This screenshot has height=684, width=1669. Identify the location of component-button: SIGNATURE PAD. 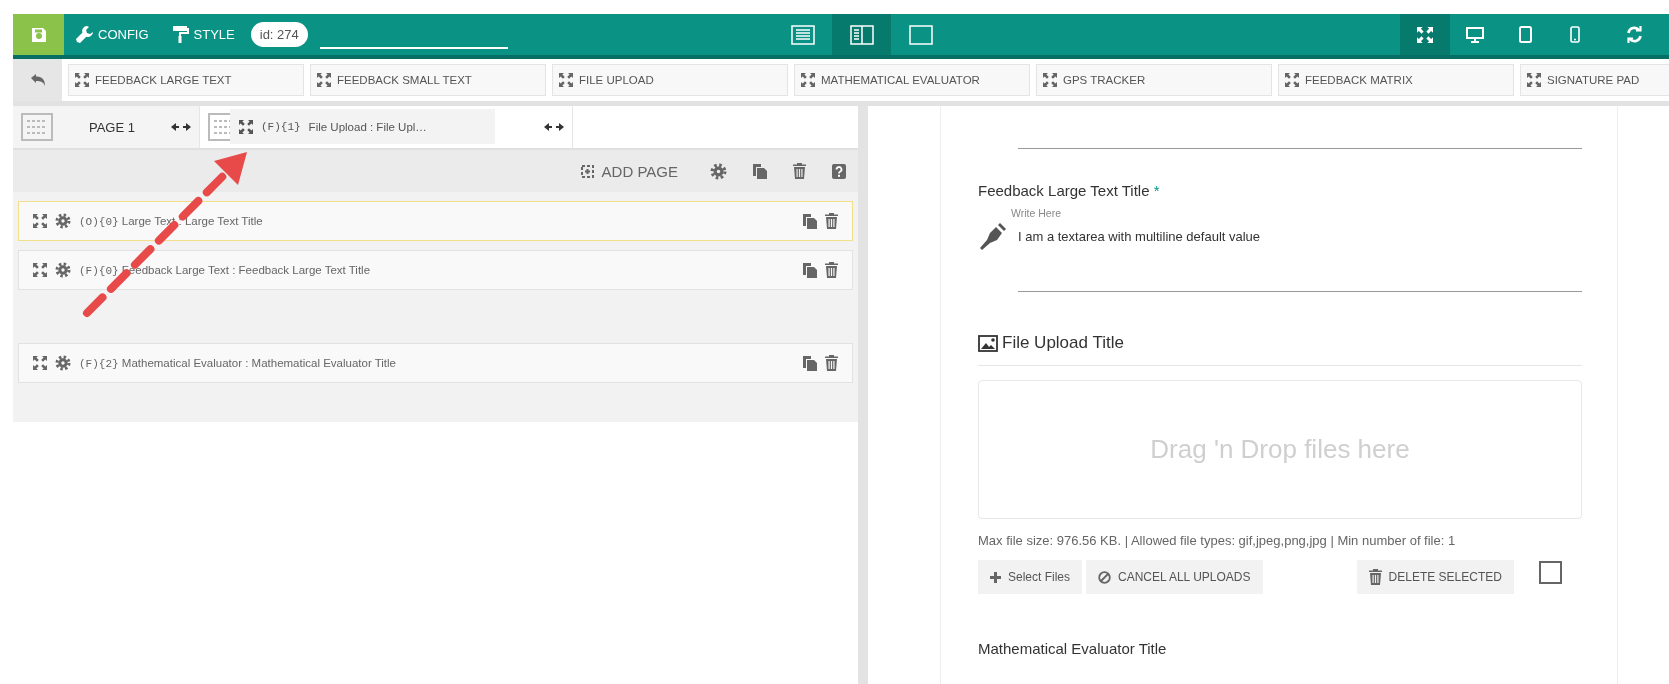
(1594, 80).